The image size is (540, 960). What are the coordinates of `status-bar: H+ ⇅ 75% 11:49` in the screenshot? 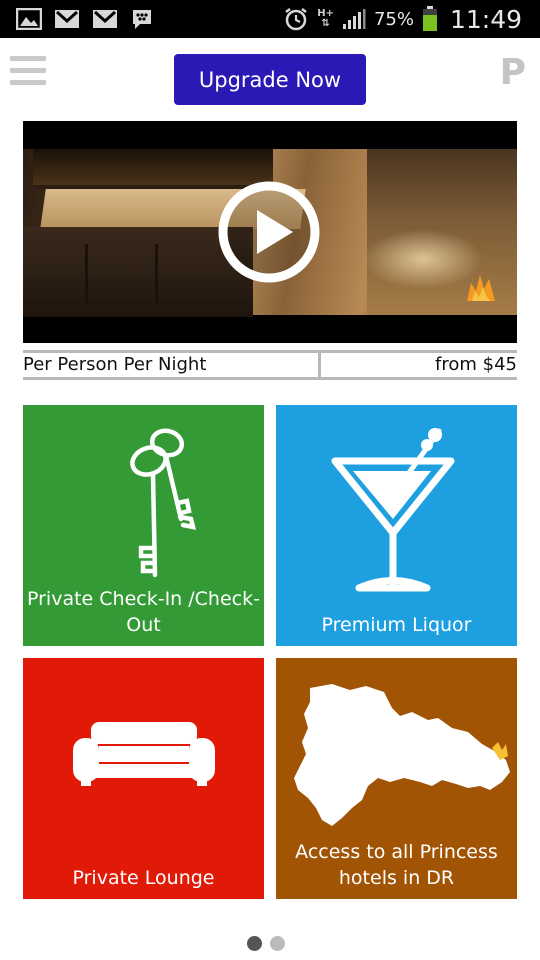 It's located at (270, 19).